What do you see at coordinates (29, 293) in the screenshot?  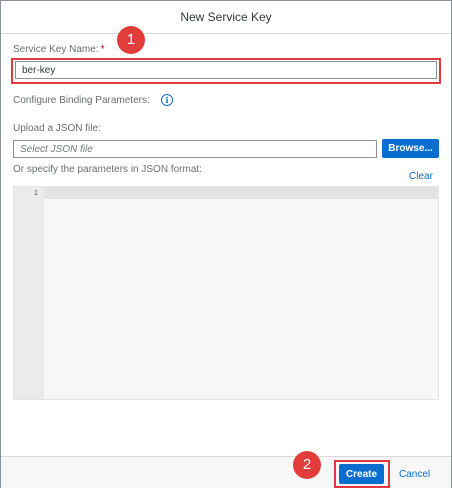 I see `editor-gutter: 1` at bounding box center [29, 293].